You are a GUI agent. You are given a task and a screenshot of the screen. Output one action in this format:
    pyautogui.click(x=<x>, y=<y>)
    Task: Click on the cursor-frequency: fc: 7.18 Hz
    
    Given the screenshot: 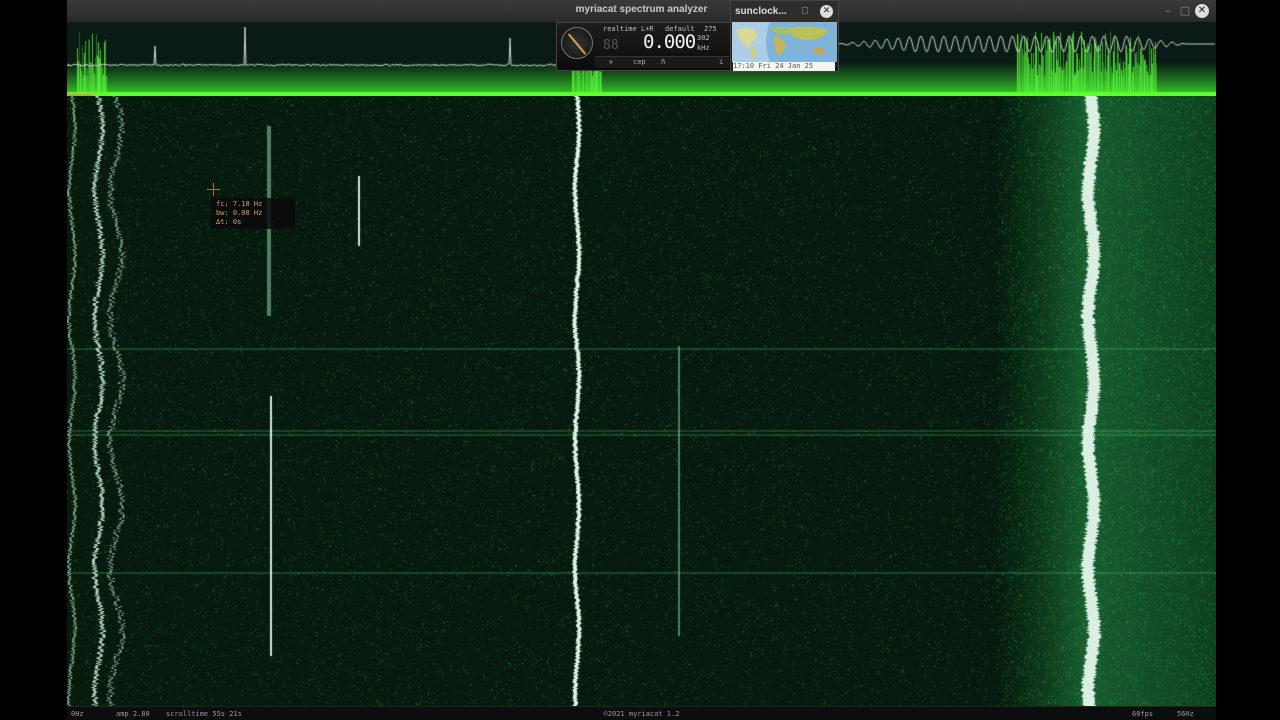 What is the action you would take?
    pyautogui.click(x=239, y=204)
    